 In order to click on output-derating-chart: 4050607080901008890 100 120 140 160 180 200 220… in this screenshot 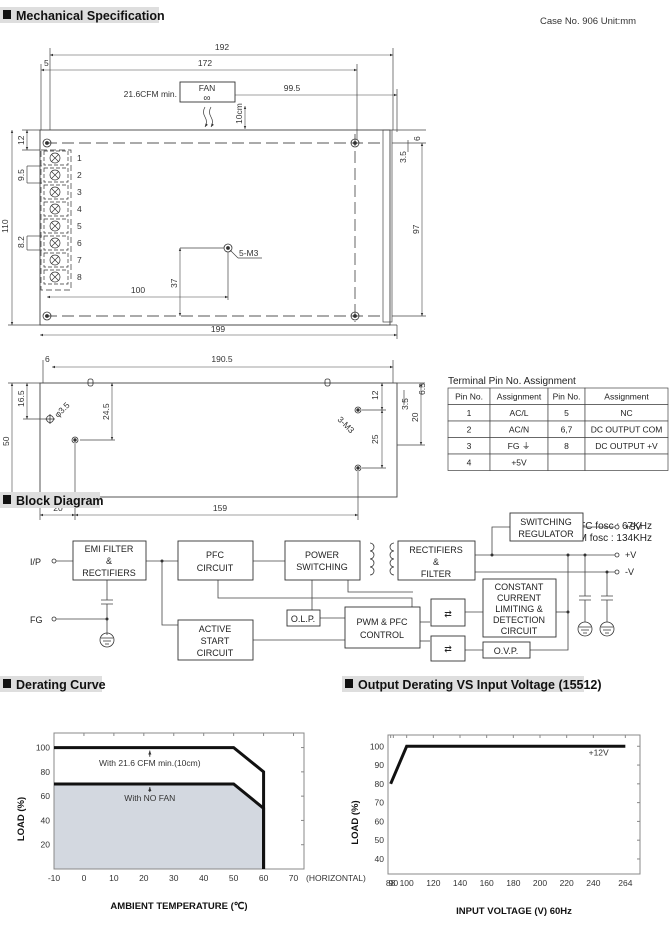, I will do `click(495, 825)`.